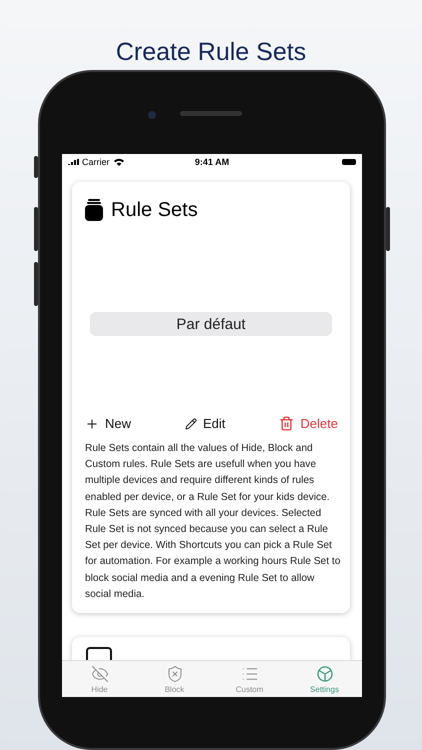 This screenshot has width=422, height=750. What do you see at coordinates (212, 162) in the screenshot?
I see `status-time: 9:41 AM` at bounding box center [212, 162].